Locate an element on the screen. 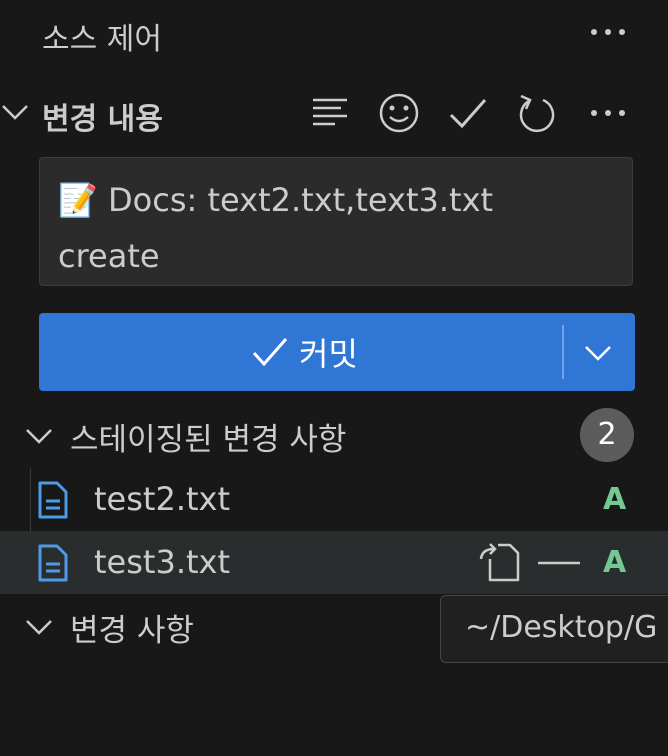 This screenshot has height=756, width=668. group-title-staged: 스테이징된 변경 사항 is located at coordinates (208, 436).